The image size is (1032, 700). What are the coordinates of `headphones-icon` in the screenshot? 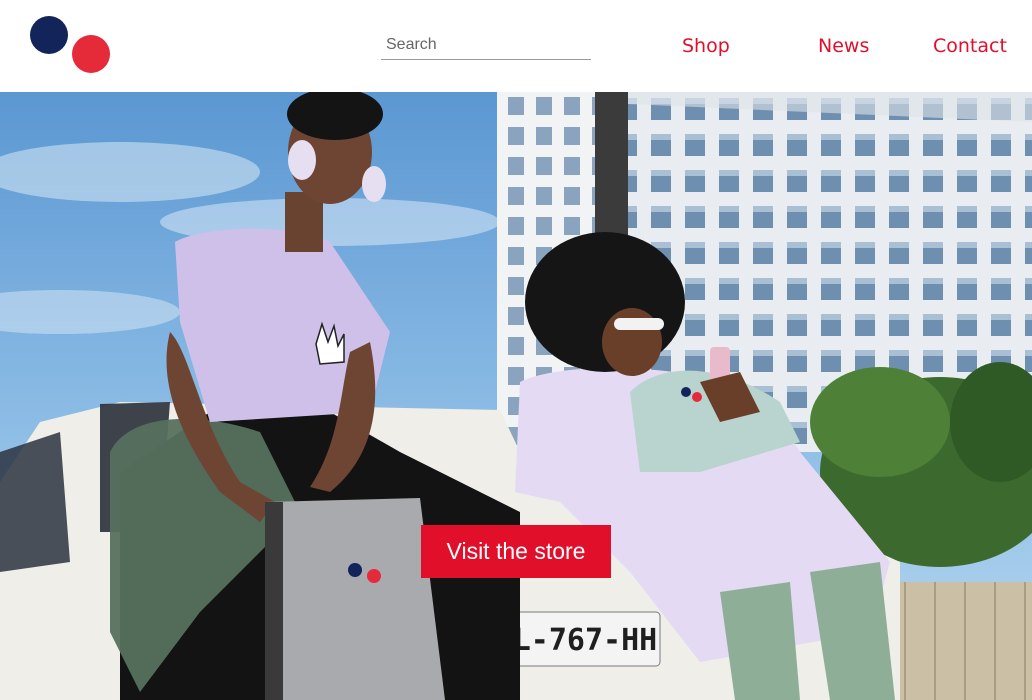 It's located at (302, 160).